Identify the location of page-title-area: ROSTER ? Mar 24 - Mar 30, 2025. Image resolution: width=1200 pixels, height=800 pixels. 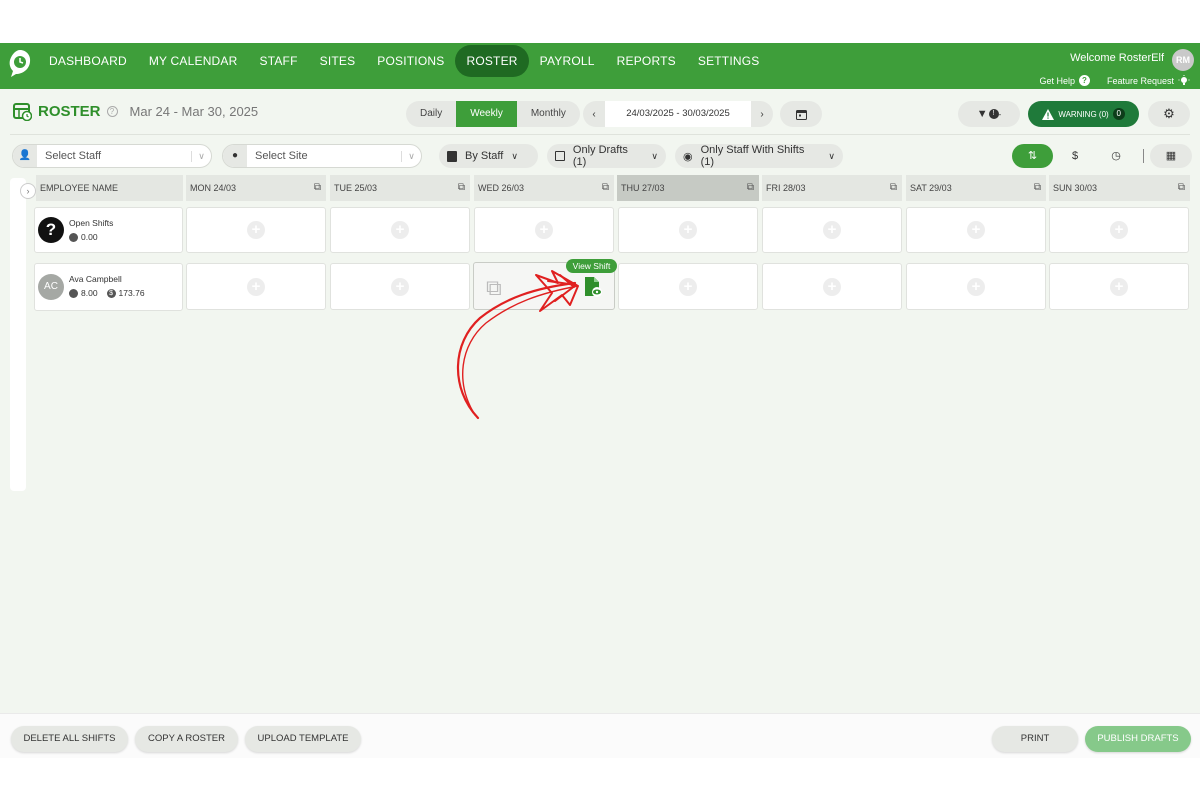
(135, 111).